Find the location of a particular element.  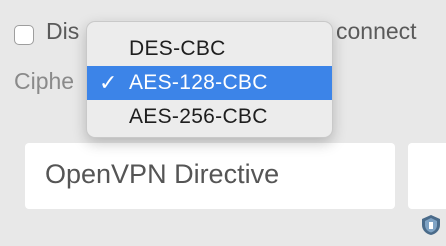

cipher-option-des-cbc: DES-CBC is located at coordinates (209, 49).